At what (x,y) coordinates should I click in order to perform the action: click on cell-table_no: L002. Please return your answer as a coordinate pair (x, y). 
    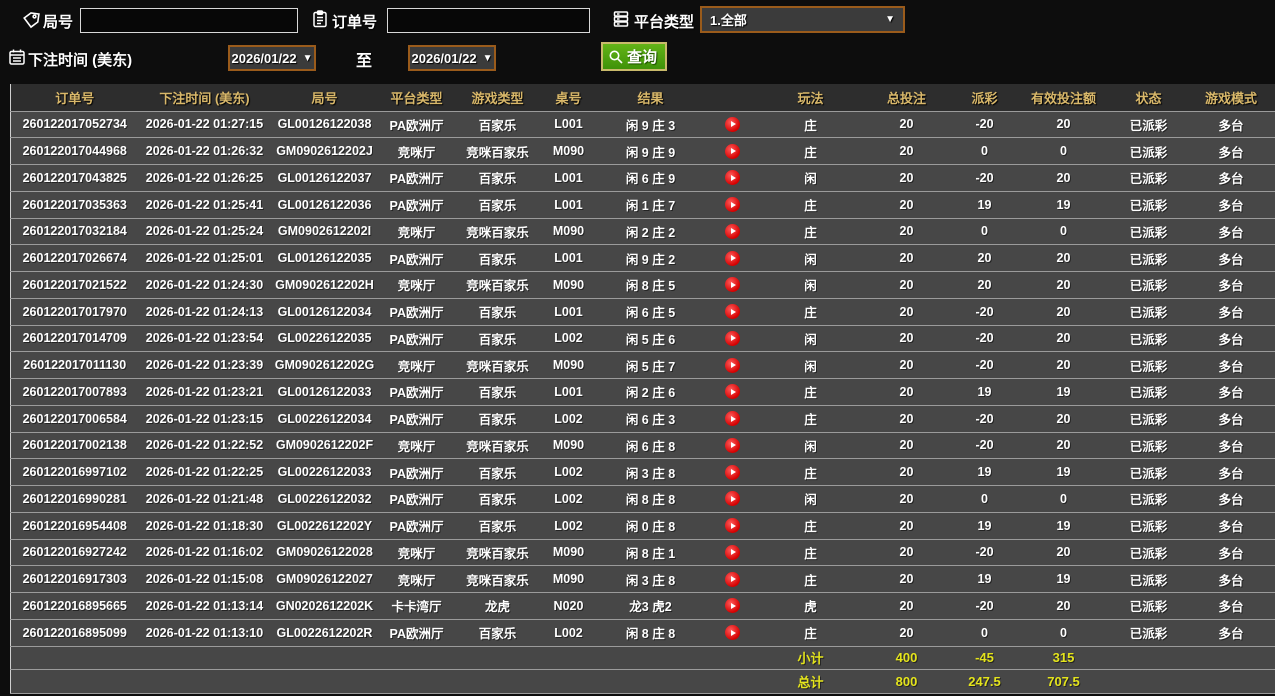
    Looking at the image, I should click on (568, 499).